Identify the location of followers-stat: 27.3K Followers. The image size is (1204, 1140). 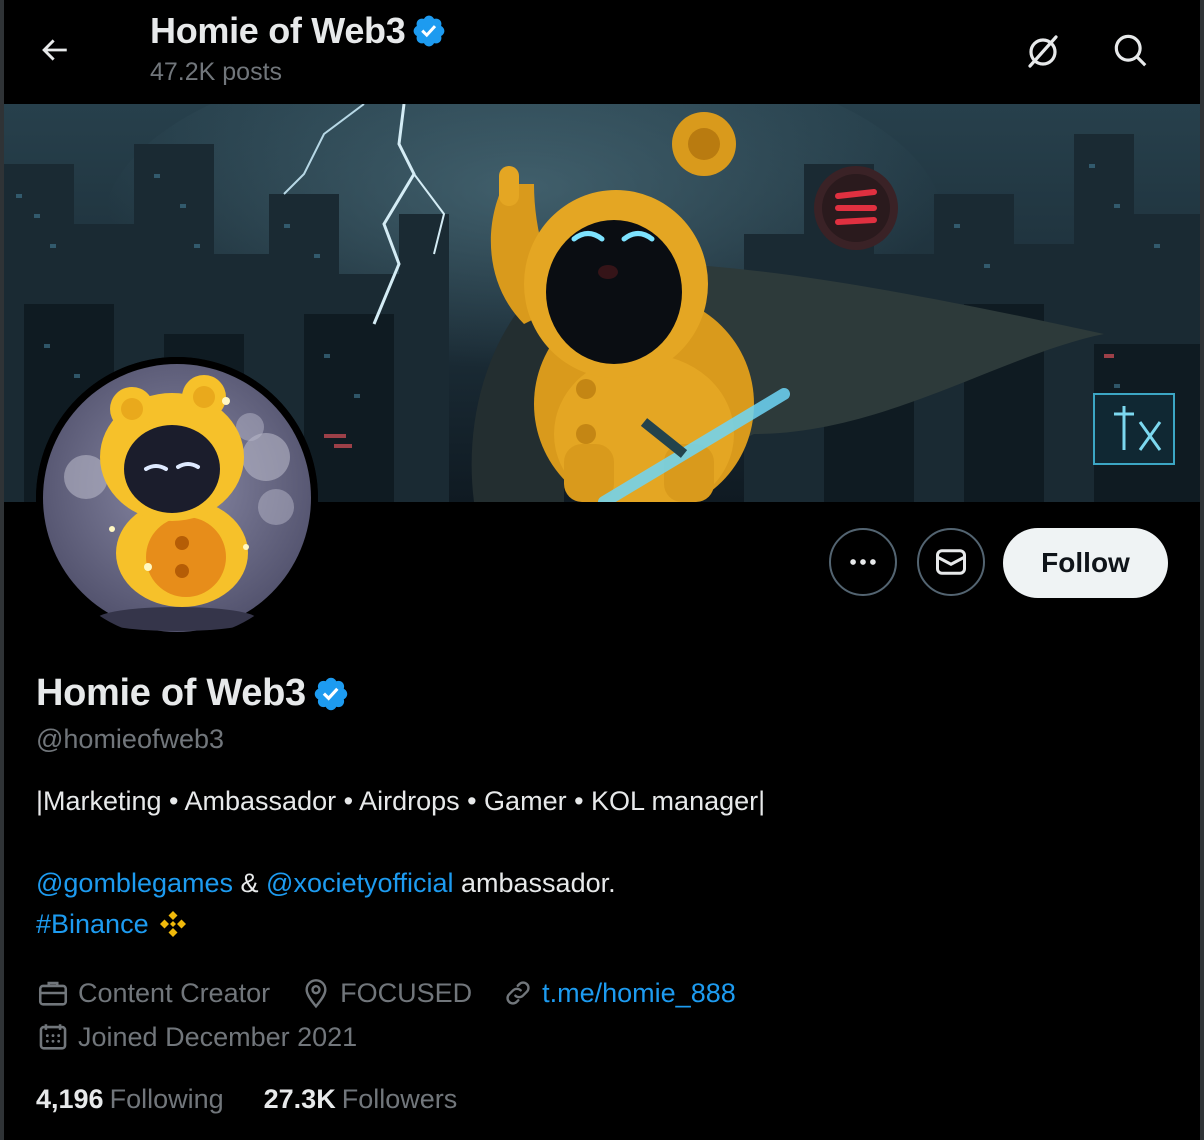
(361, 1099).